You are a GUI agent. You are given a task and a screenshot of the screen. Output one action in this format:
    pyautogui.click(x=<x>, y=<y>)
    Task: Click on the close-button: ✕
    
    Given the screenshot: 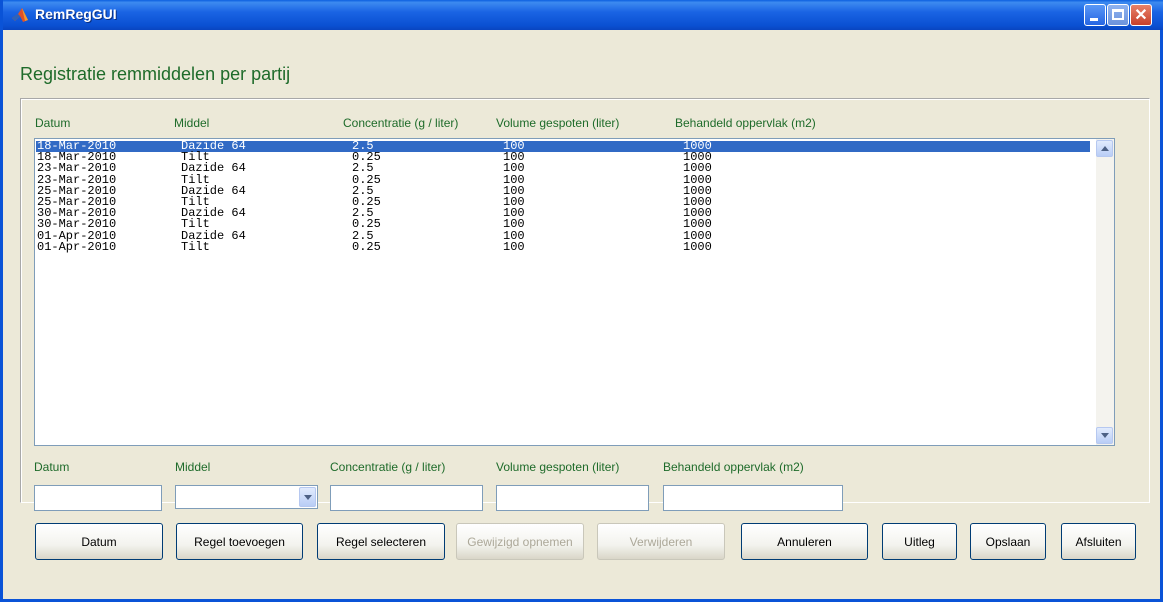 What is the action you would take?
    pyautogui.click(x=1141, y=15)
    